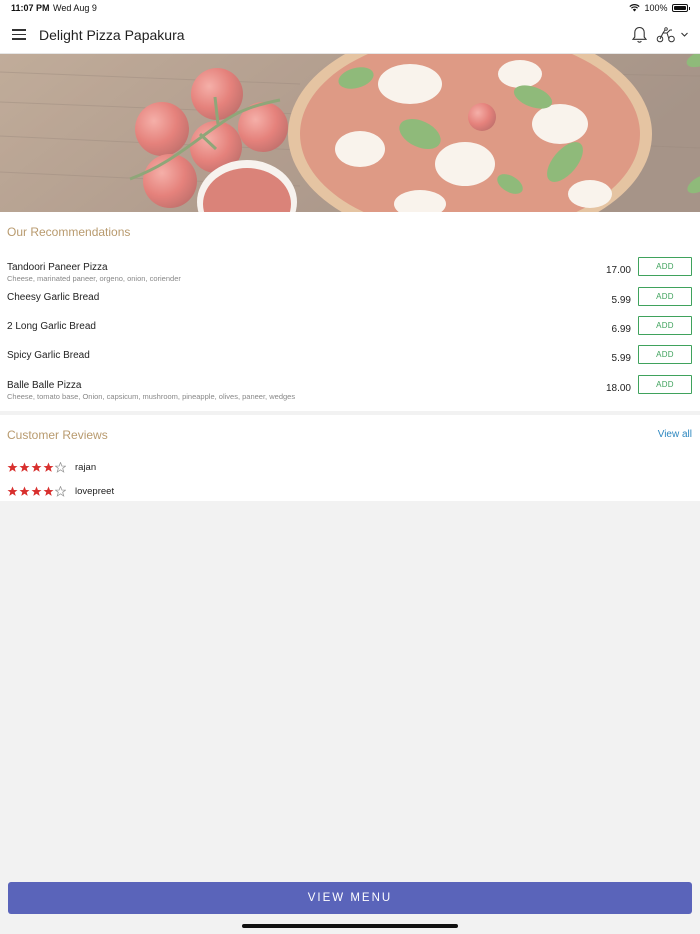 Image resolution: width=700 pixels, height=934 pixels. Describe the element at coordinates (19, 34) in the screenshot. I see `menu-icon` at that location.